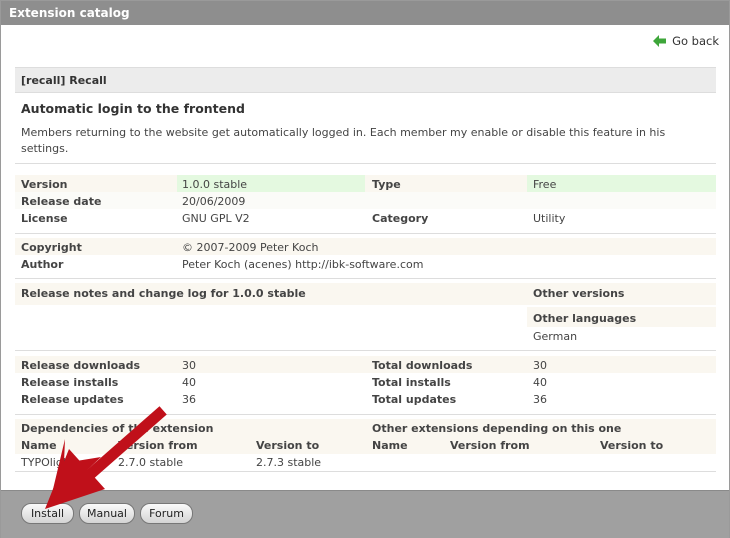 The image size is (730, 538). I want to click on category-value: Utility, so click(549, 218).